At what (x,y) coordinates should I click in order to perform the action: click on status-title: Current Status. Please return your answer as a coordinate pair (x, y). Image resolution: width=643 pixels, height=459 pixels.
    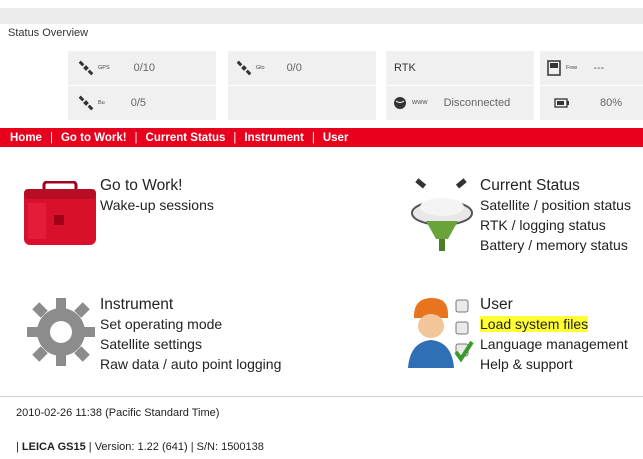
    Looking at the image, I should click on (561, 186).